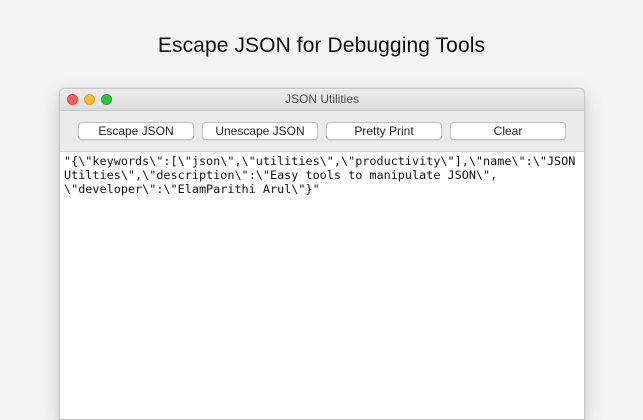 The width and height of the screenshot is (643, 420). What do you see at coordinates (136, 131) in the screenshot?
I see `escape-json-button: Escape JSON` at bounding box center [136, 131].